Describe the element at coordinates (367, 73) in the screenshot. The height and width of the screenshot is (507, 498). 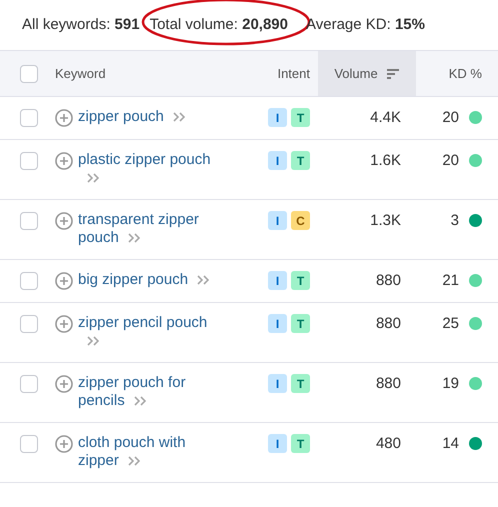
I see `column-header: Volume` at that location.